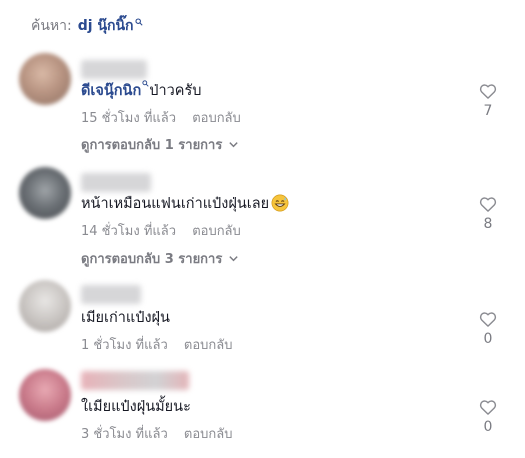 Image resolution: width=525 pixels, height=458 pixels. I want to click on mention-link: ดีเจนุ๊กนิก, so click(115, 90).